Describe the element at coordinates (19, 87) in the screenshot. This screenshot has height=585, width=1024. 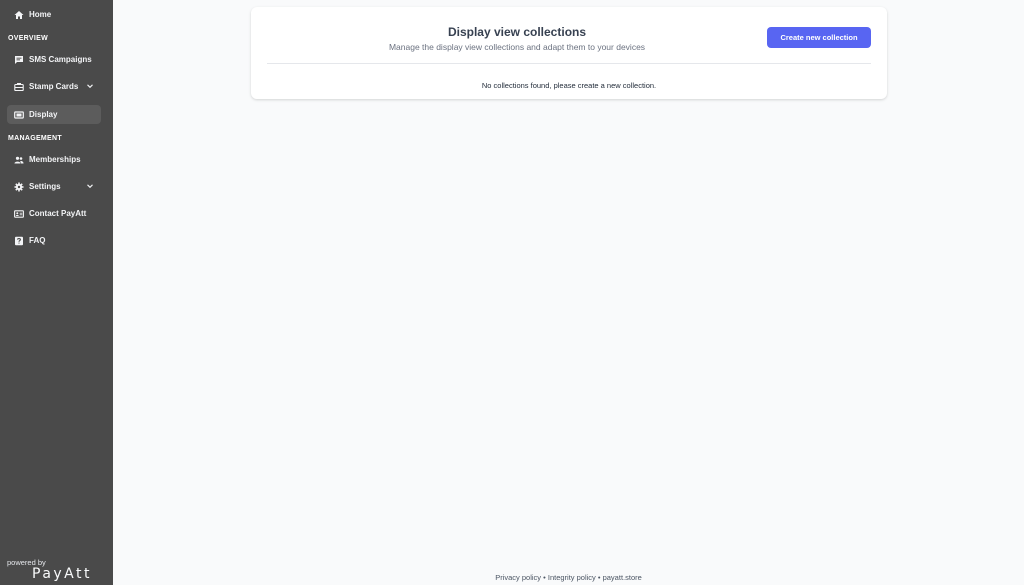
I see `stamp-card-icon` at that location.